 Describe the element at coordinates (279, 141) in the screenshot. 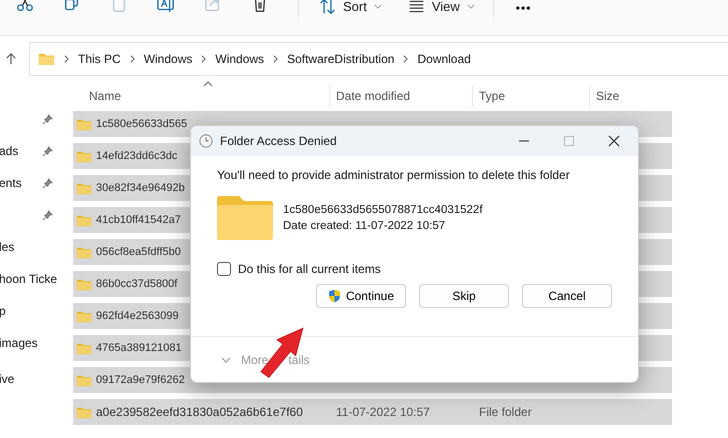

I see `dialog-title: Folder Access Denied` at that location.